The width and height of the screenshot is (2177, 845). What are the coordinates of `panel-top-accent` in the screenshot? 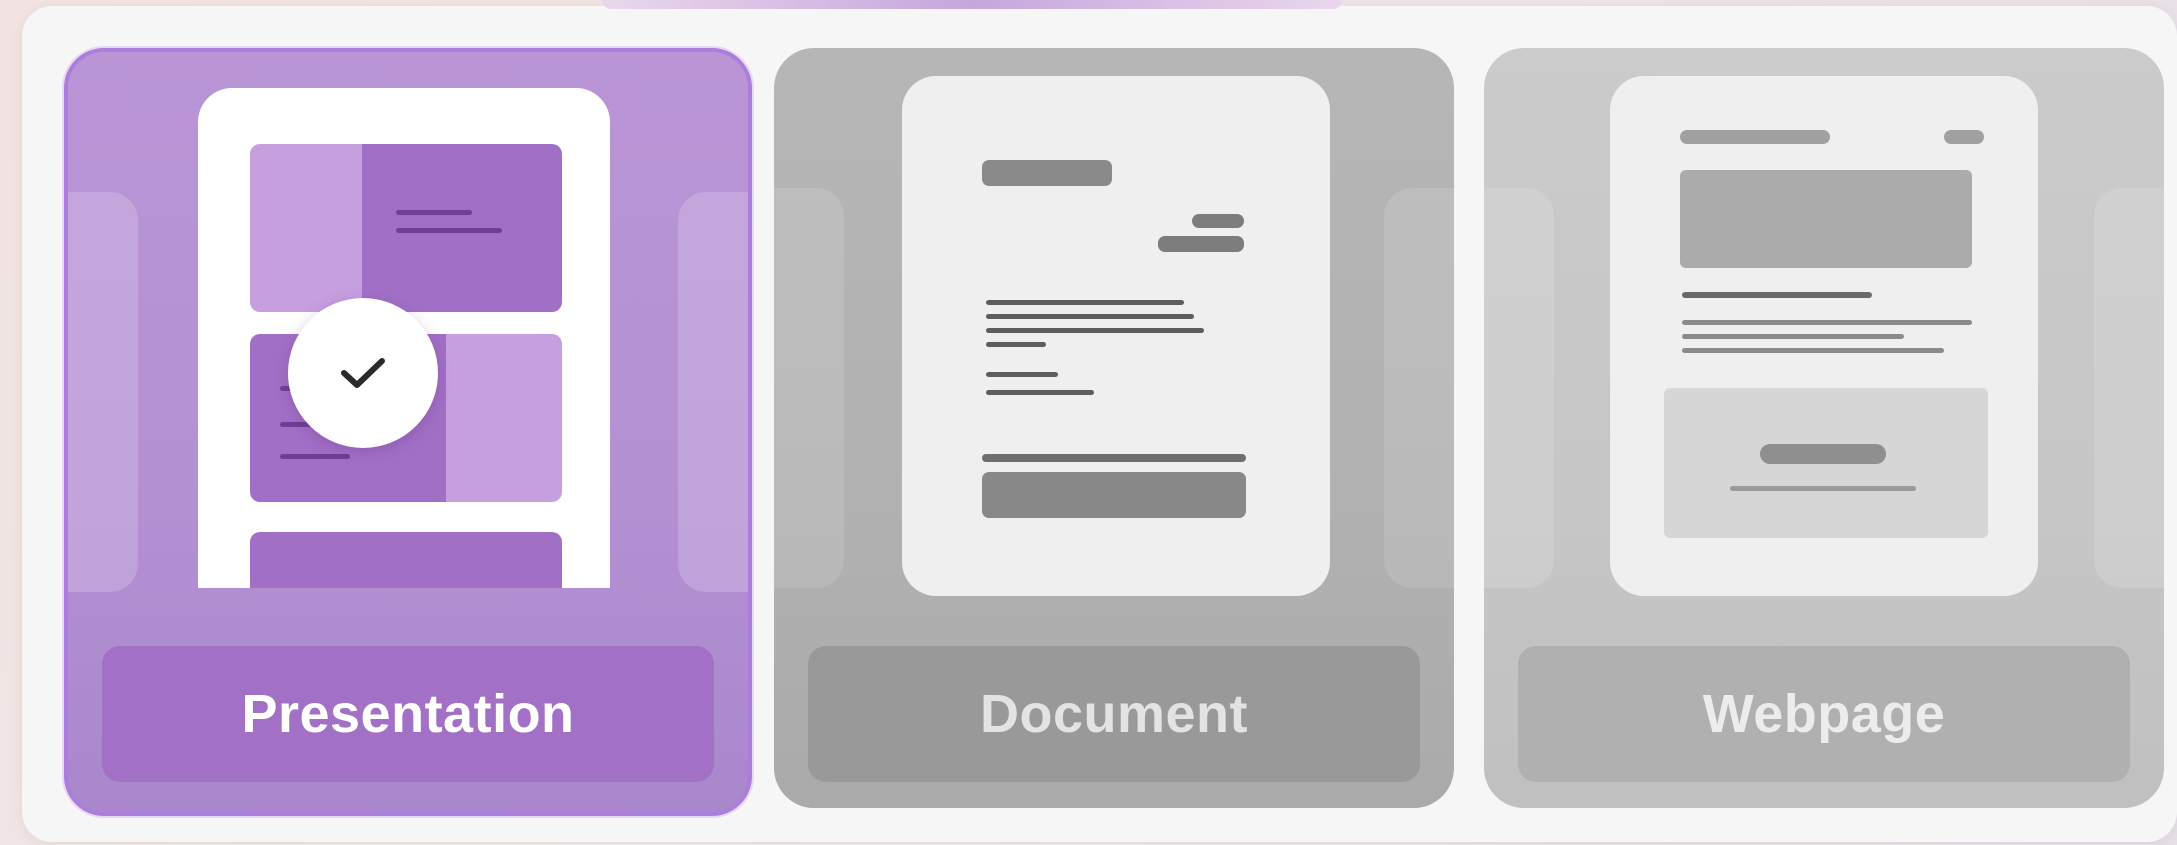 It's located at (972, 4).